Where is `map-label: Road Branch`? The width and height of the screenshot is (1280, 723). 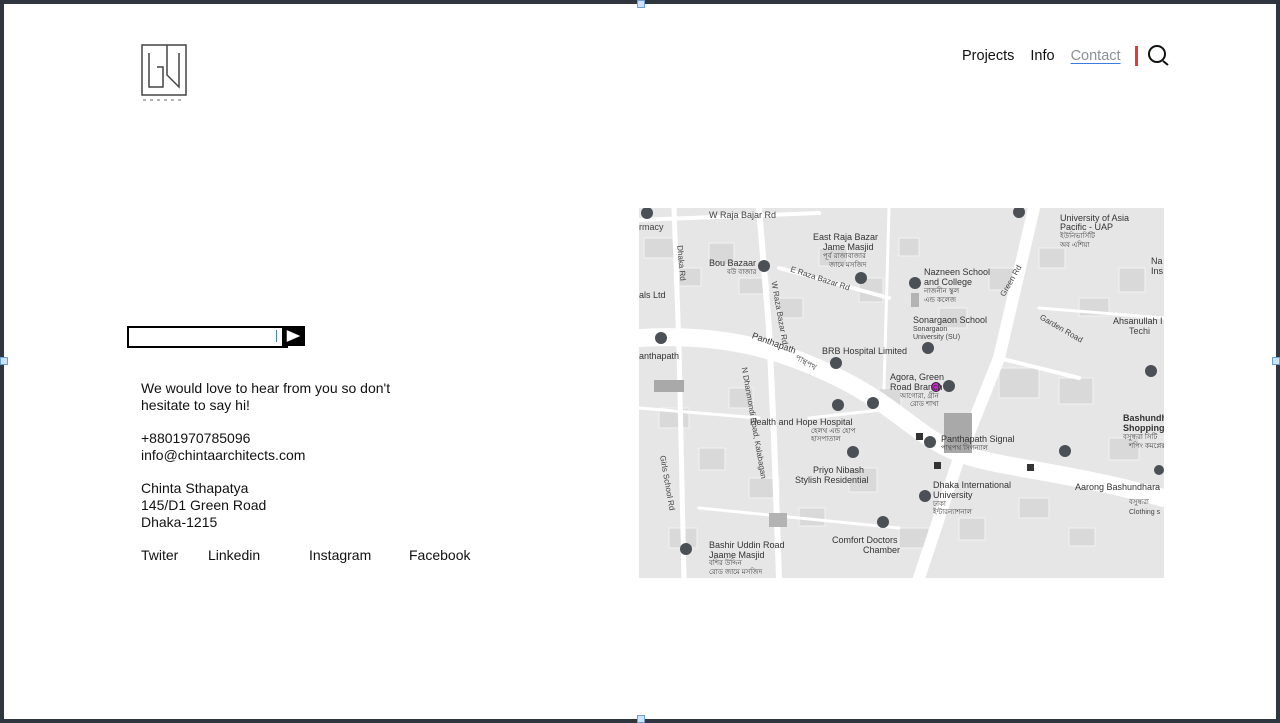 map-label: Road Branch is located at coordinates (916, 387).